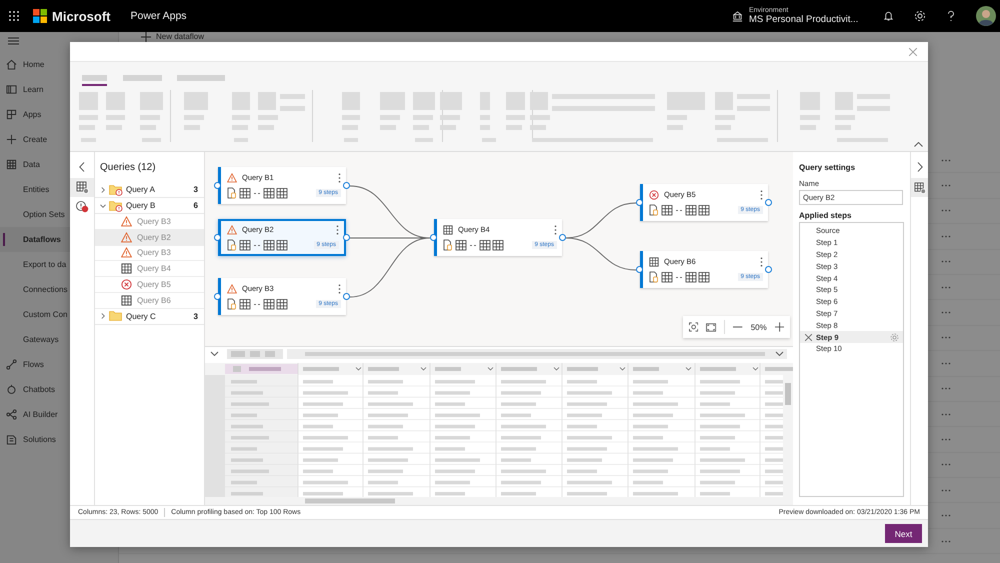  What do you see at coordinates (11, 89) in the screenshot?
I see `book-icon` at bounding box center [11, 89].